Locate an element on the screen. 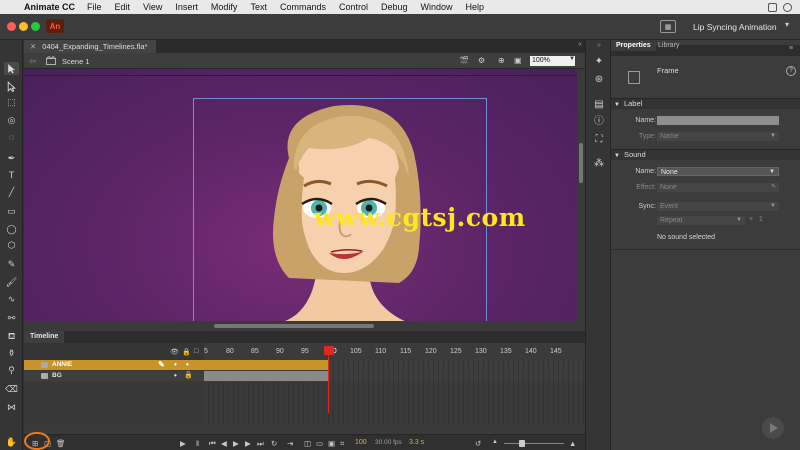 Image resolution: width=800 pixels, height=450 pixels. sound-section-header: ▼ Sound is located at coordinates (705, 154).